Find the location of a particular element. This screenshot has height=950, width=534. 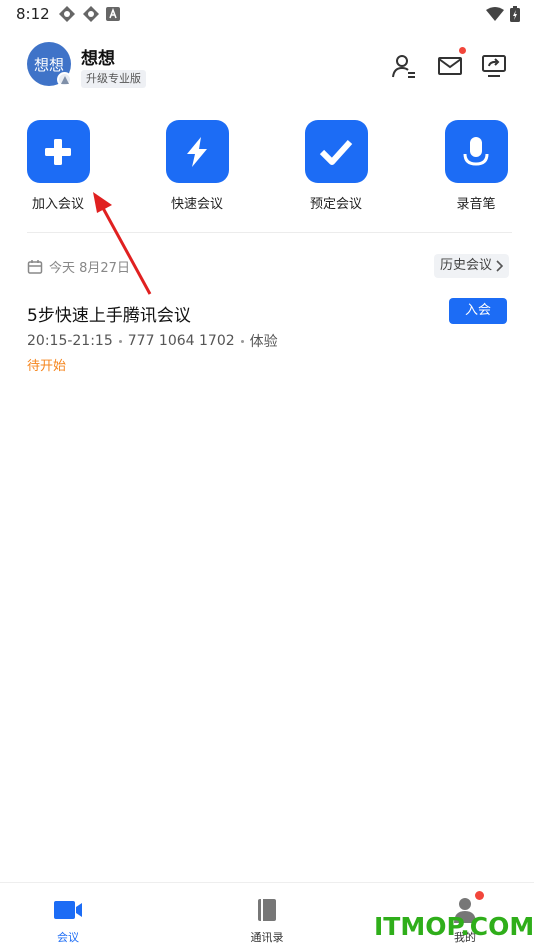

join-meeting-tile is located at coordinates (58, 151).